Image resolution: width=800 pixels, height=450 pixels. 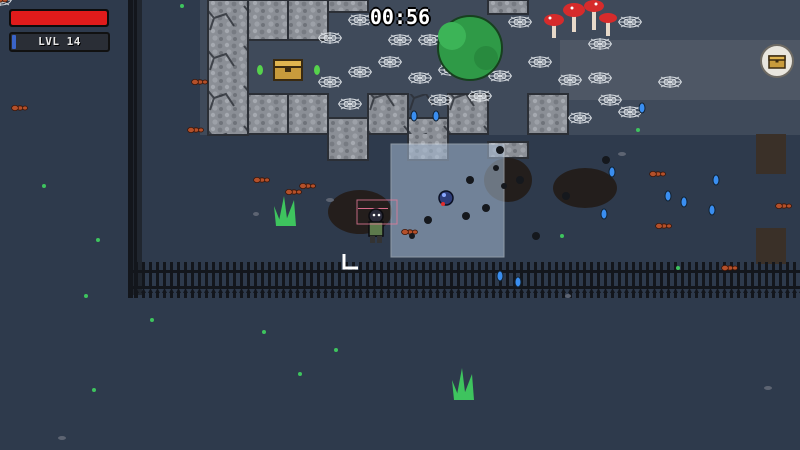 What do you see at coordinates (400, 17) in the screenshot?
I see `survival-timer: 00:56` at bounding box center [400, 17].